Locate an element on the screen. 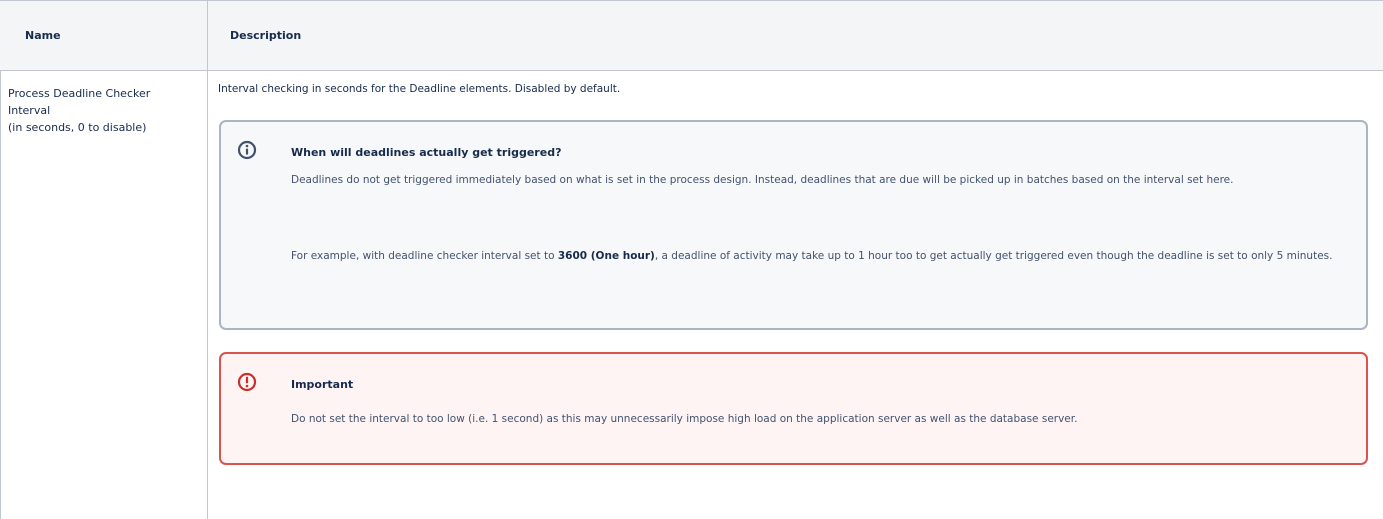 The width and height of the screenshot is (1383, 519). parameter-hint-line: (in seconds, 0 to disable) is located at coordinates (77, 127).